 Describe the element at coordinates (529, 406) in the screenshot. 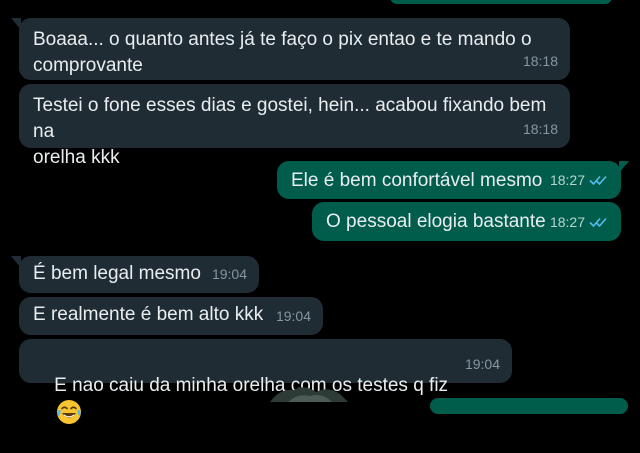

I see `next-outgoing-message-edge` at that location.